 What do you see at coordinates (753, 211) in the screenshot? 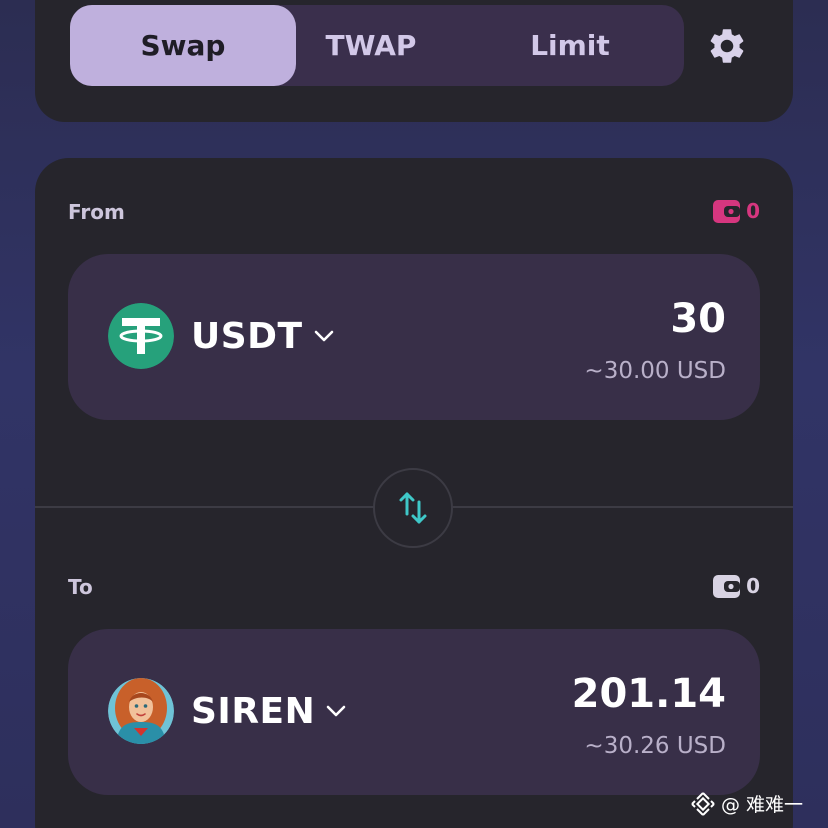
I see `from-balance-value: 0` at bounding box center [753, 211].